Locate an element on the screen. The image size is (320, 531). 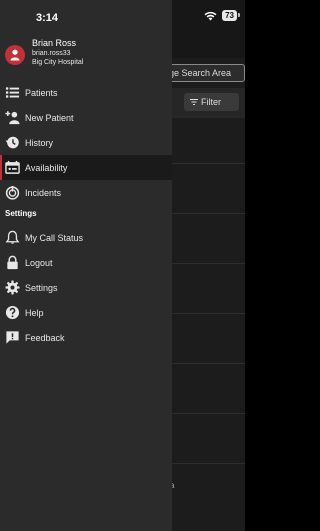
menu-item-history: History is located at coordinates (86, 142).